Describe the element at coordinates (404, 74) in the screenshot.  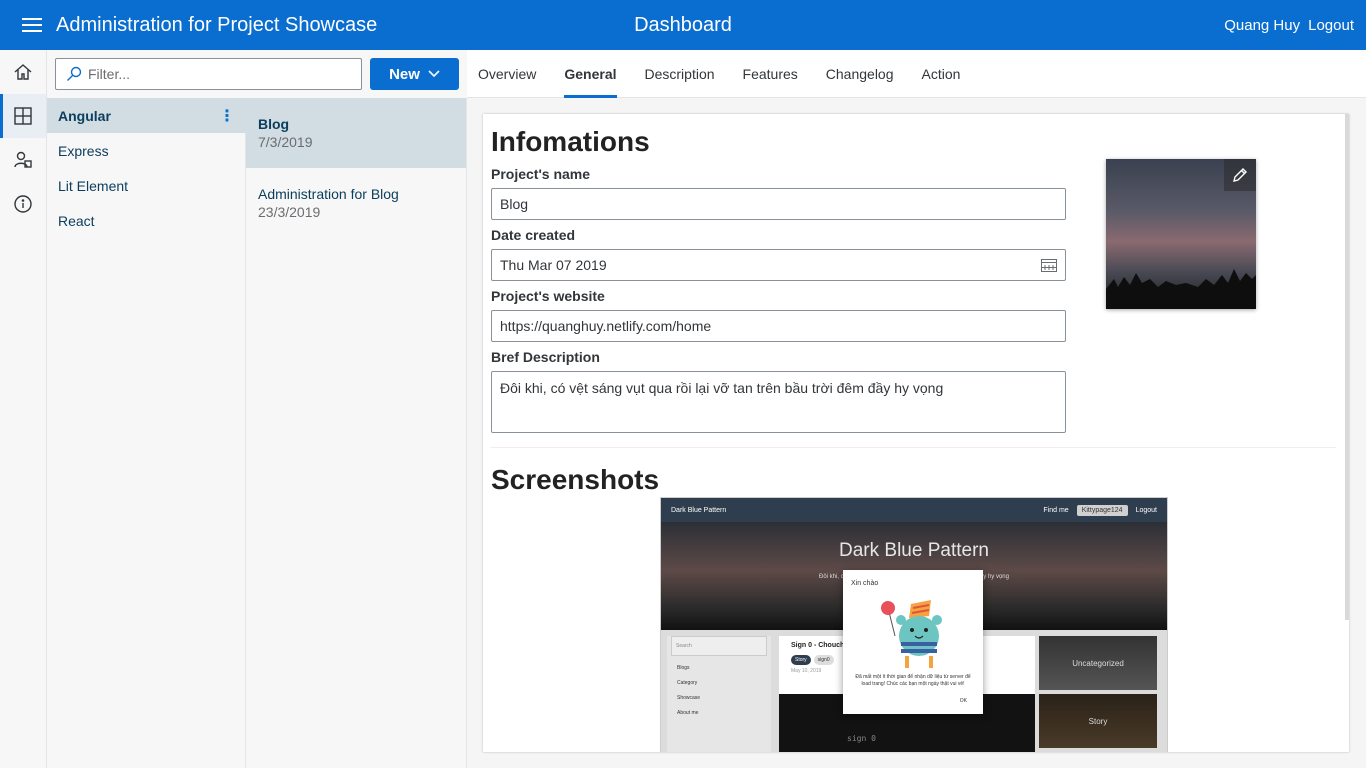
I see `new-button-label: New` at that location.